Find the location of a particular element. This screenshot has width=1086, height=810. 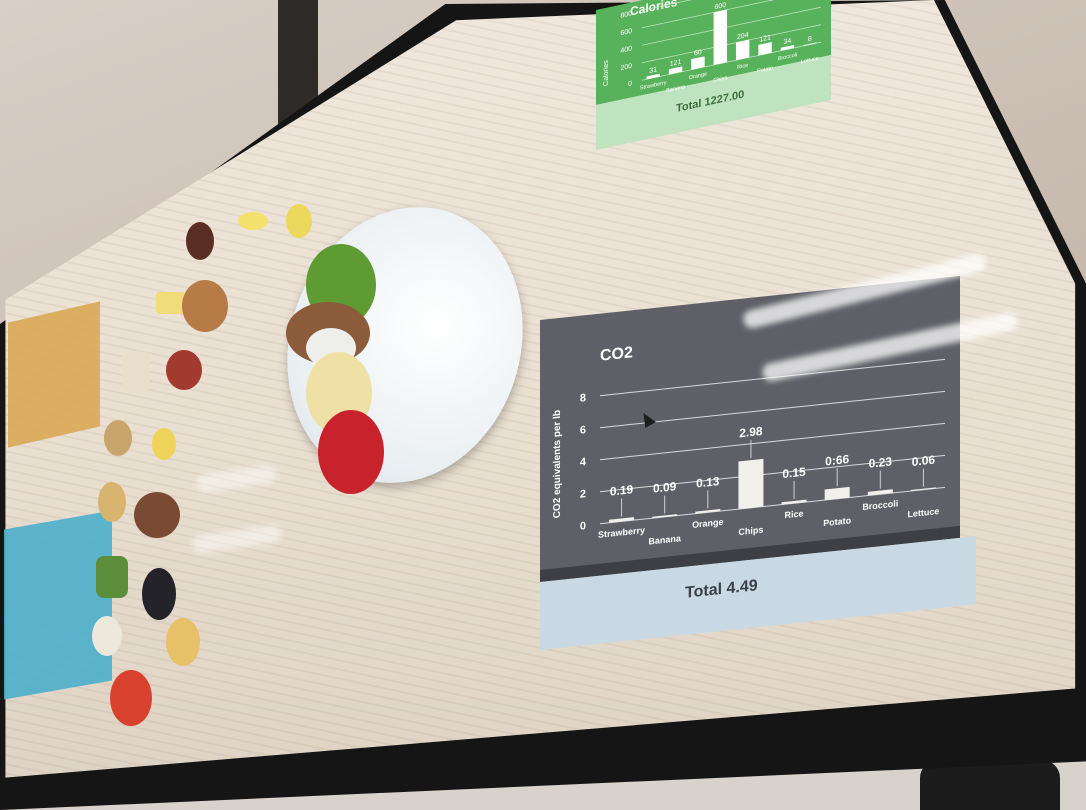

co2-y-tick-label: 8 is located at coordinates (583, 398).